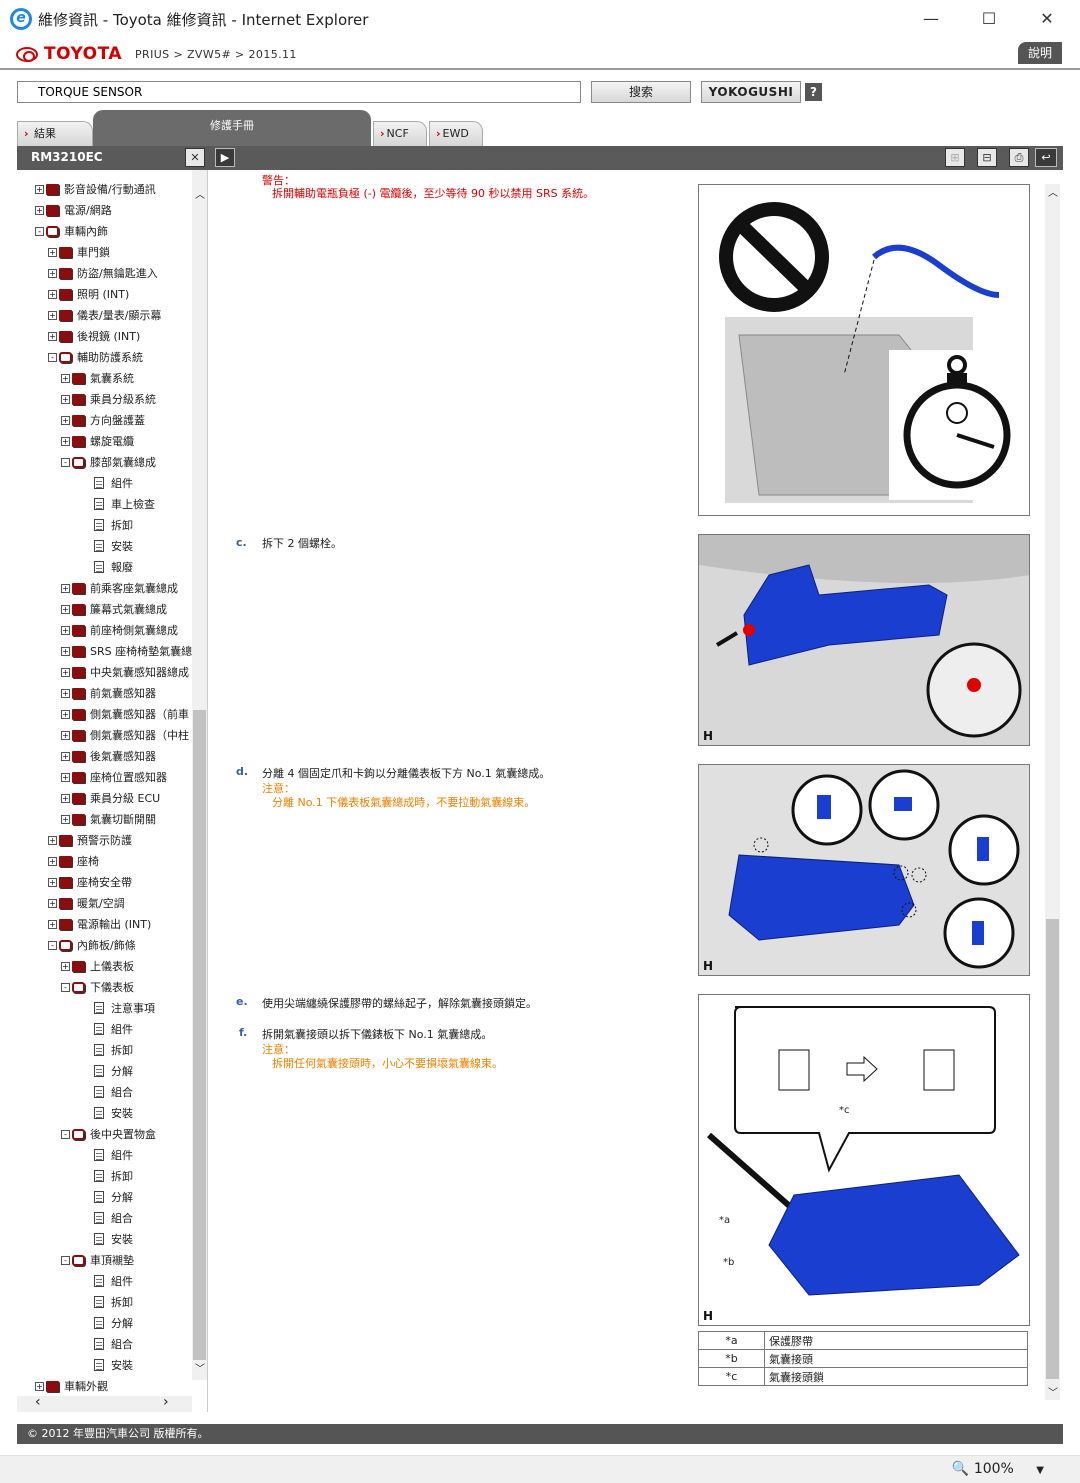 This screenshot has height=1483, width=1080. Describe the element at coordinates (1046, 157) in the screenshot. I see `back-icon: ↩` at that location.